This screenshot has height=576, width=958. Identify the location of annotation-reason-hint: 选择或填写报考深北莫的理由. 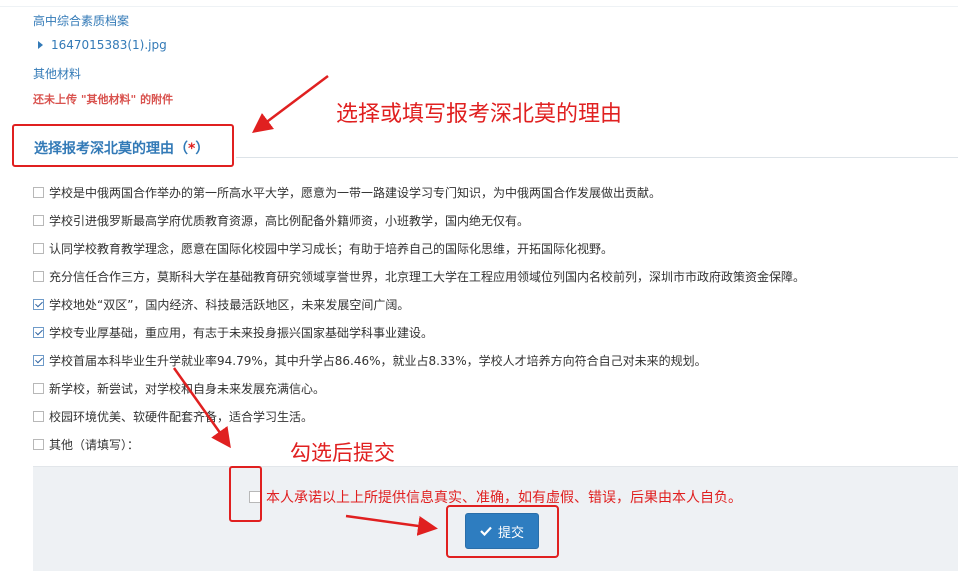
(479, 114).